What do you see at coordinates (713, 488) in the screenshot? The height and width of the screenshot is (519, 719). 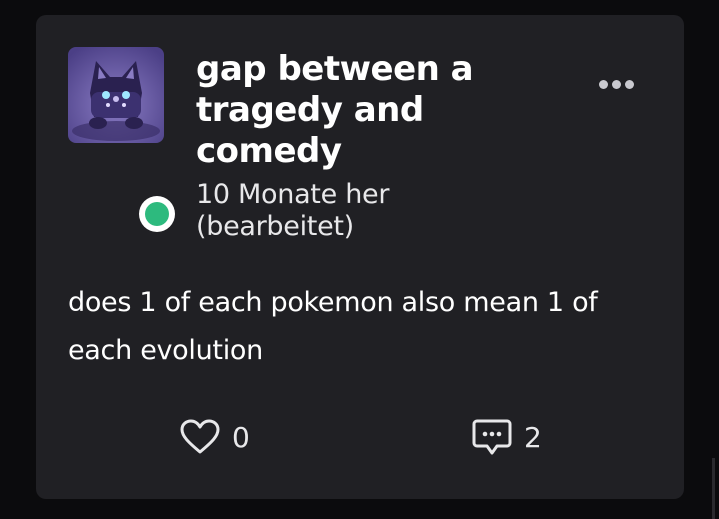 I see `scrollbar` at bounding box center [713, 488].